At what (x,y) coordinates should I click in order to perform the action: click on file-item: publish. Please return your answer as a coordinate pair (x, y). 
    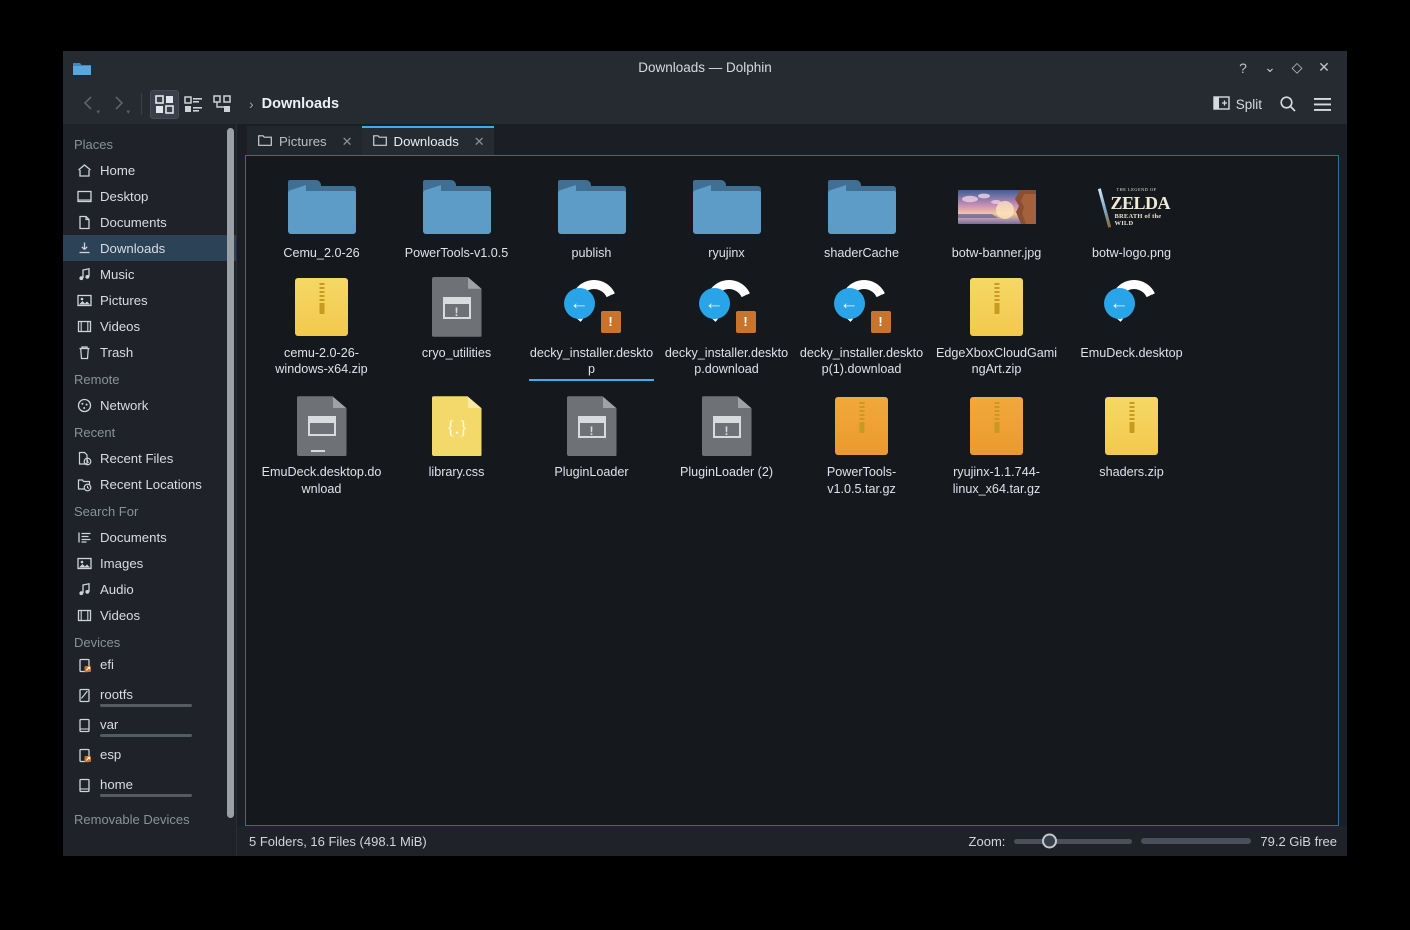
    Looking at the image, I should click on (591, 220).